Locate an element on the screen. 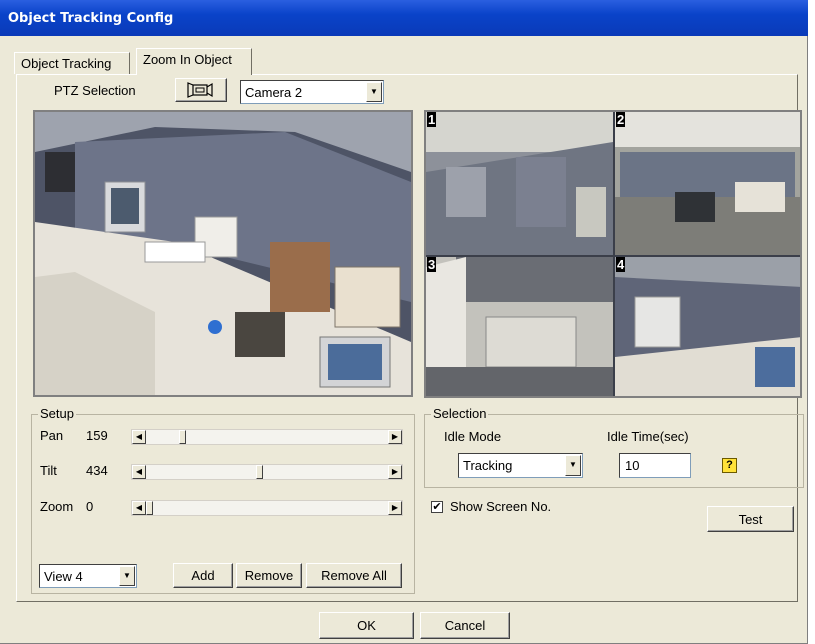 The width and height of the screenshot is (815, 644). screen-number: 4 is located at coordinates (621, 264).